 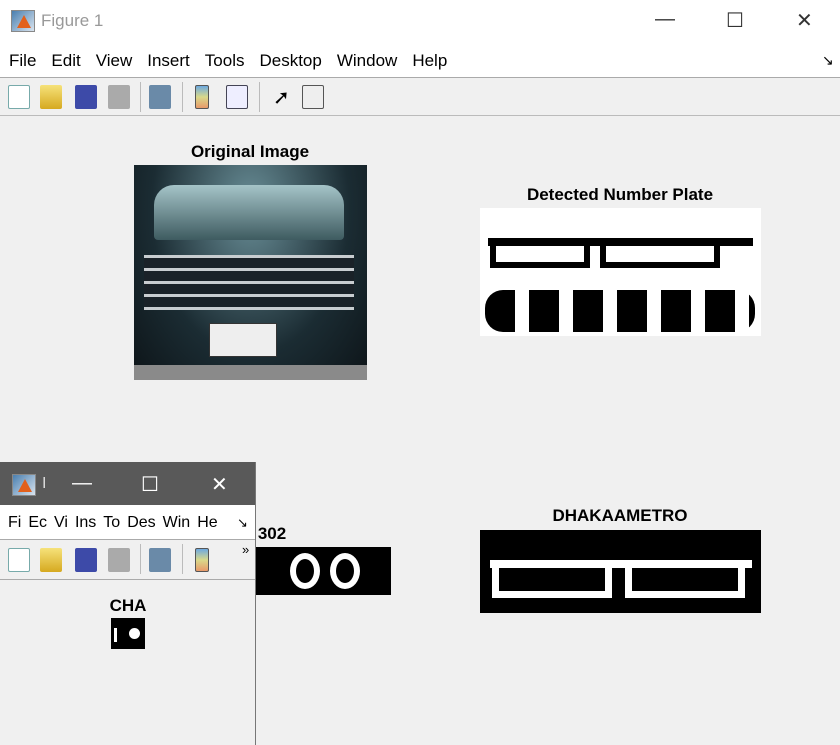 What do you see at coordinates (828, 60) in the screenshot?
I see `dock-arrow-icon: ↘` at bounding box center [828, 60].